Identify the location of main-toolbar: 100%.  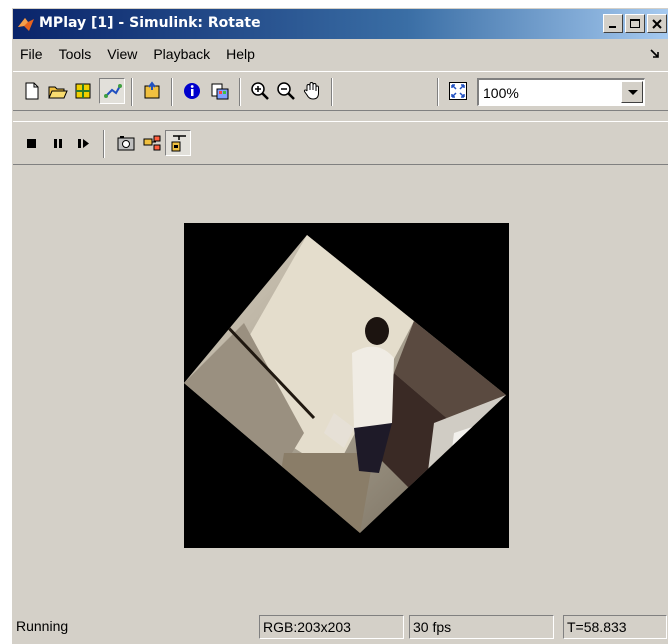
(340, 91).